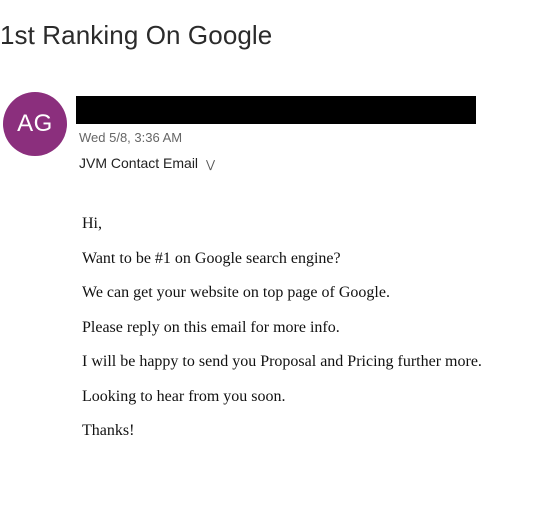 Image resolution: width=560 pixels, height=510 pixels. I want to click on avatar: AG, so click(35, 124).